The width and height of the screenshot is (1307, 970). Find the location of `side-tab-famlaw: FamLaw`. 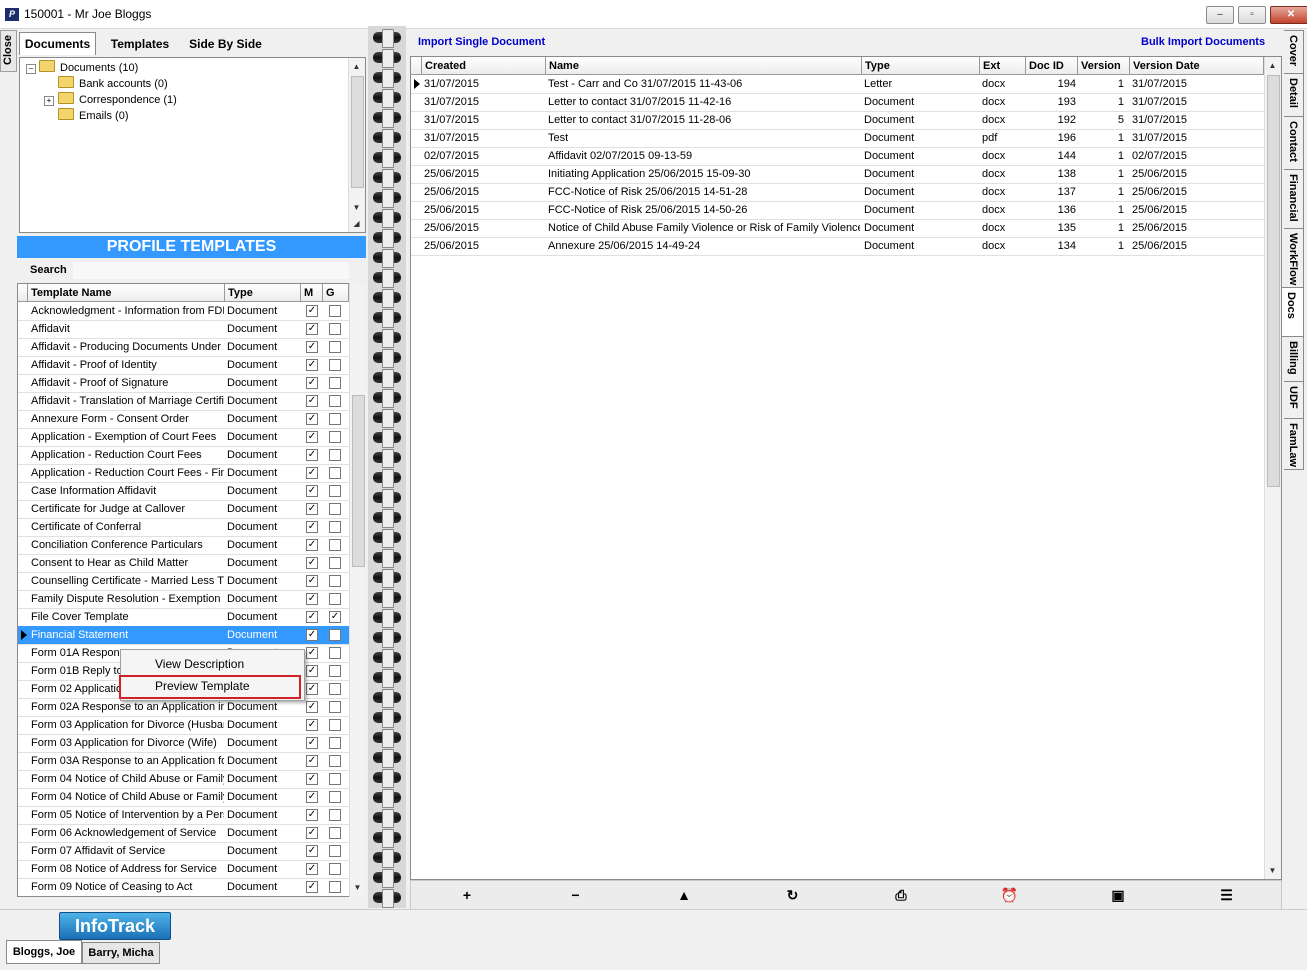

side-tab-famlaw: FamLaw is located at coordinates (1294, 444).